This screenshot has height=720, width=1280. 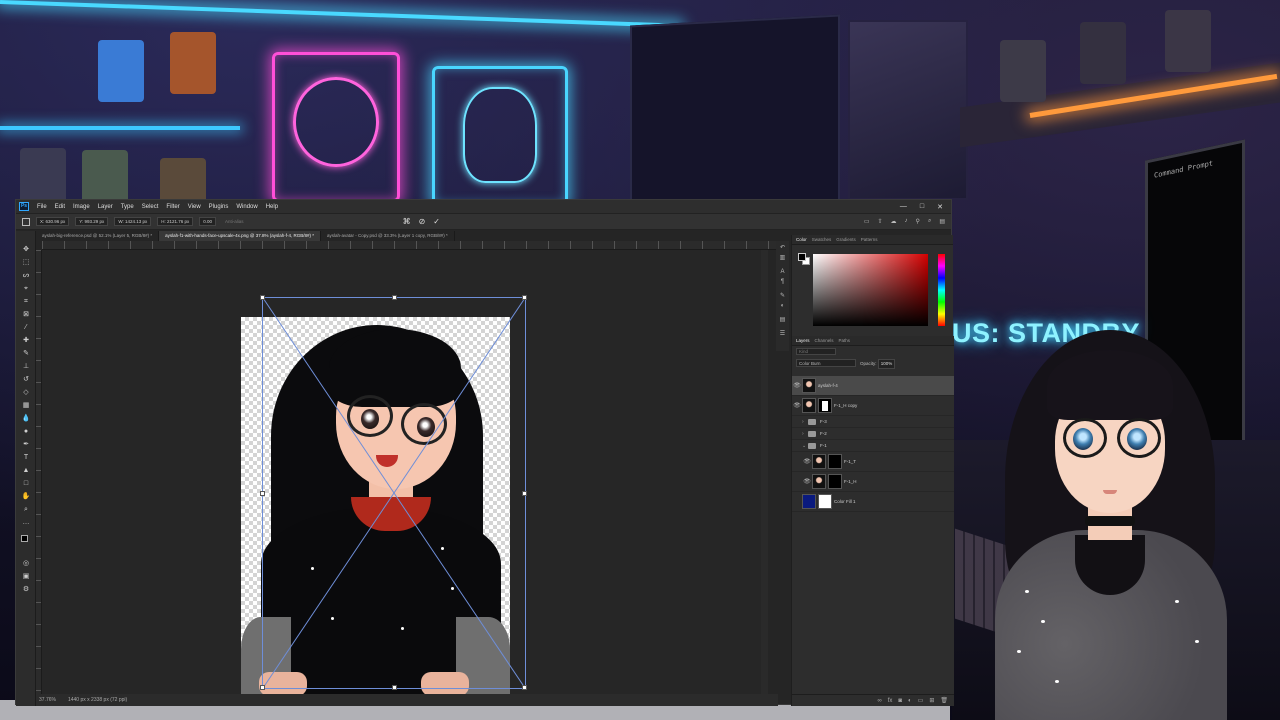 I want to click on layer-group-row: ⌄ F-1, so click(x=873, y=446).